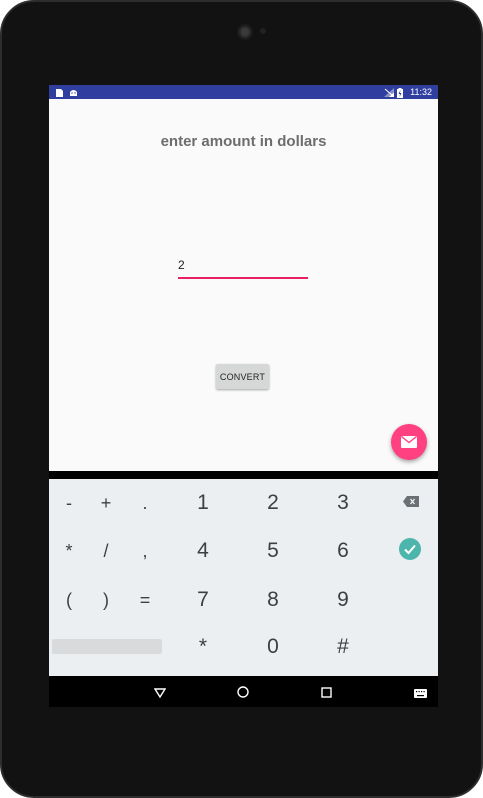 This screenshot has width=483, height=798. I want to click on home-button, so click(243, 692).